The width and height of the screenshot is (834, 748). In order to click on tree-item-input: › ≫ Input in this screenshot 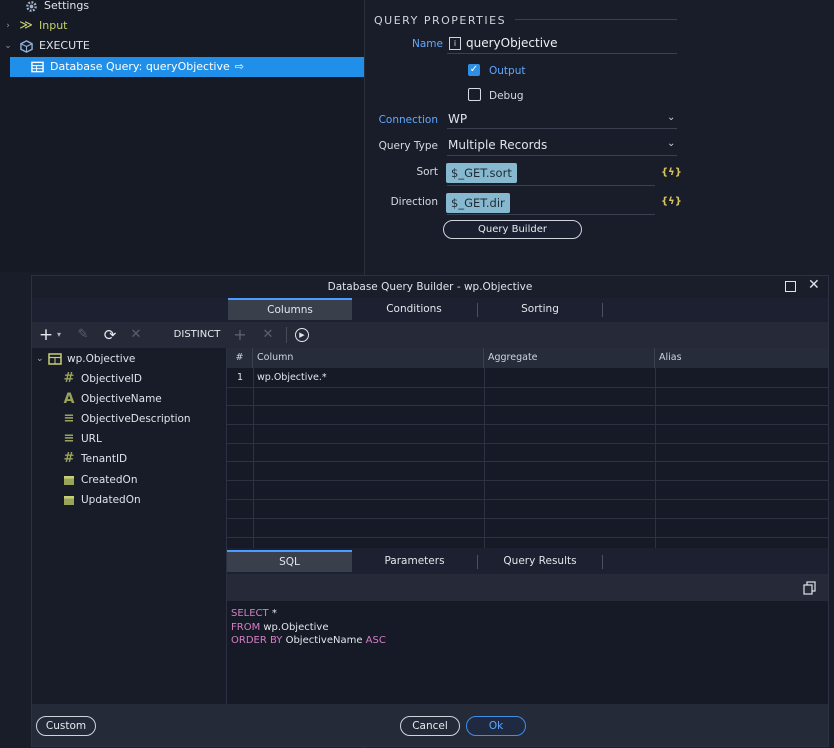, I will do `click(35, 26)`.